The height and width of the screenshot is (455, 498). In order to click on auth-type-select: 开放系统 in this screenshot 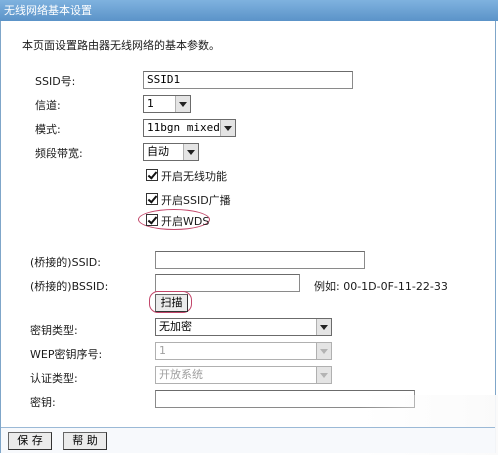, I will do `click(243, 375)`.